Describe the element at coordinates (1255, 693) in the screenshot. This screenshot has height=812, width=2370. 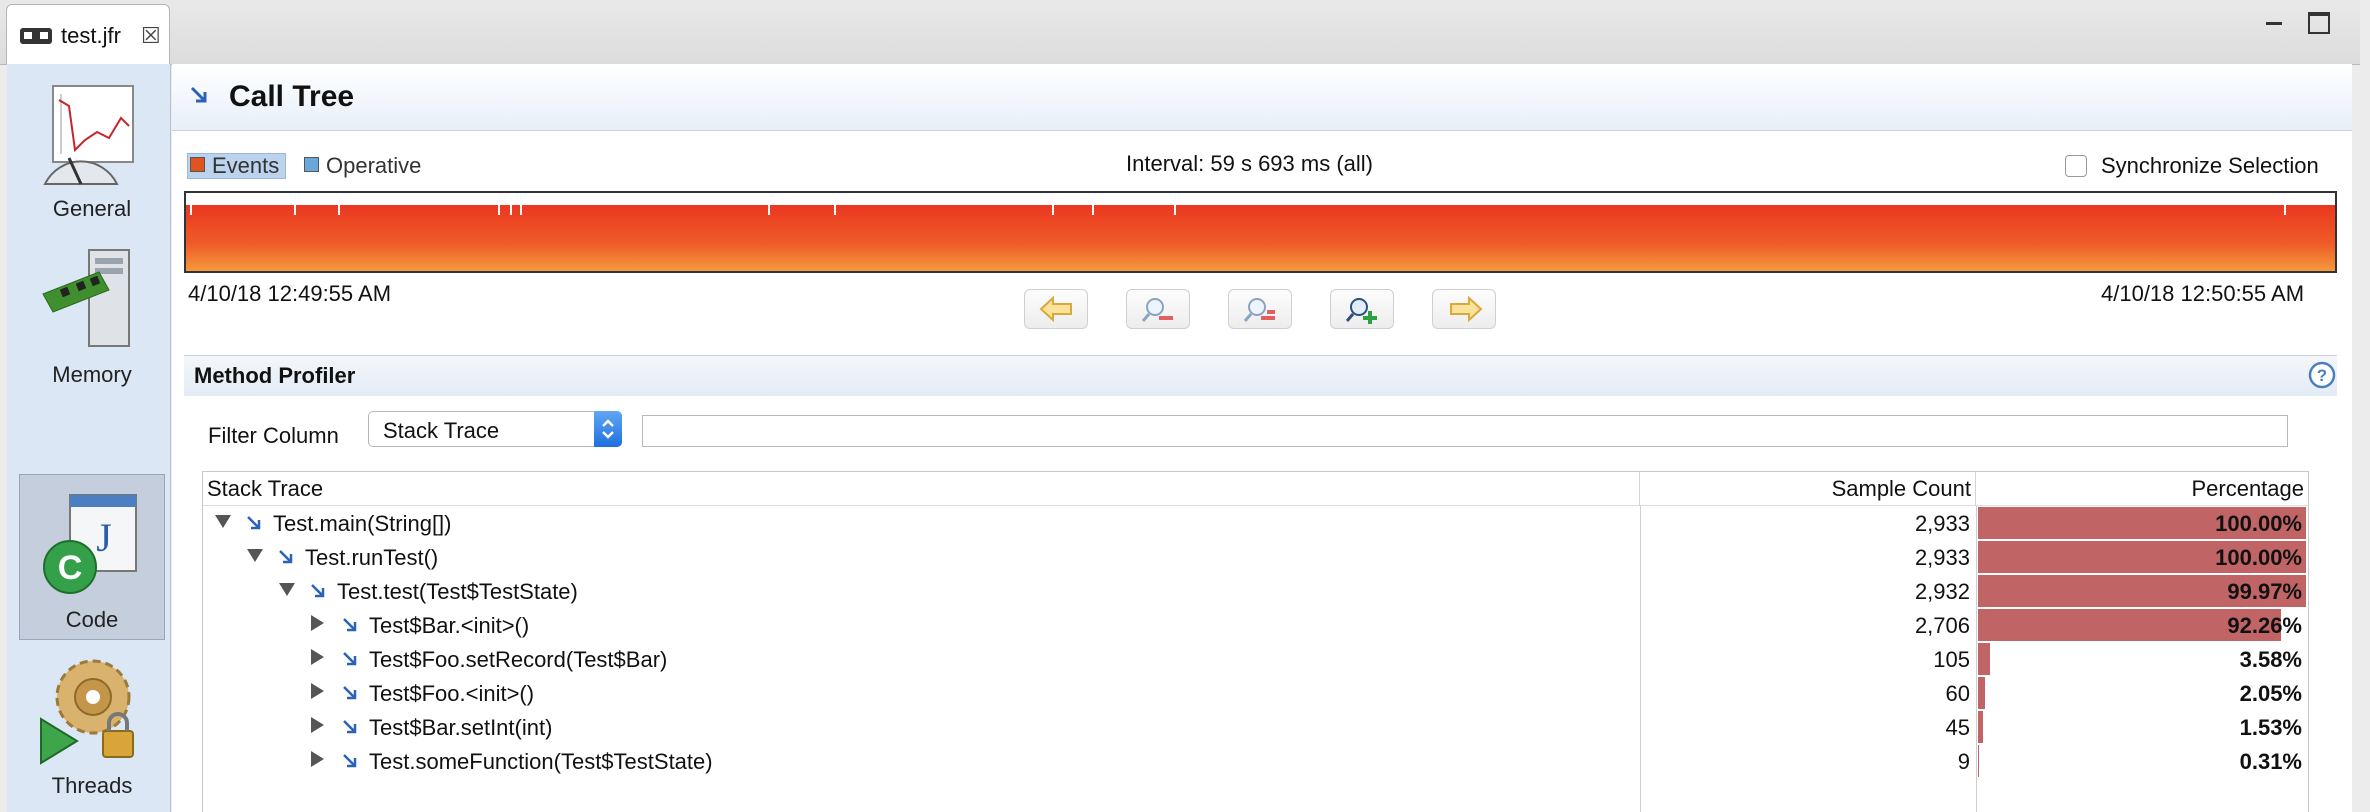
I see `table-row: Test$Foo.<init>() 60 2.05%` at that location.